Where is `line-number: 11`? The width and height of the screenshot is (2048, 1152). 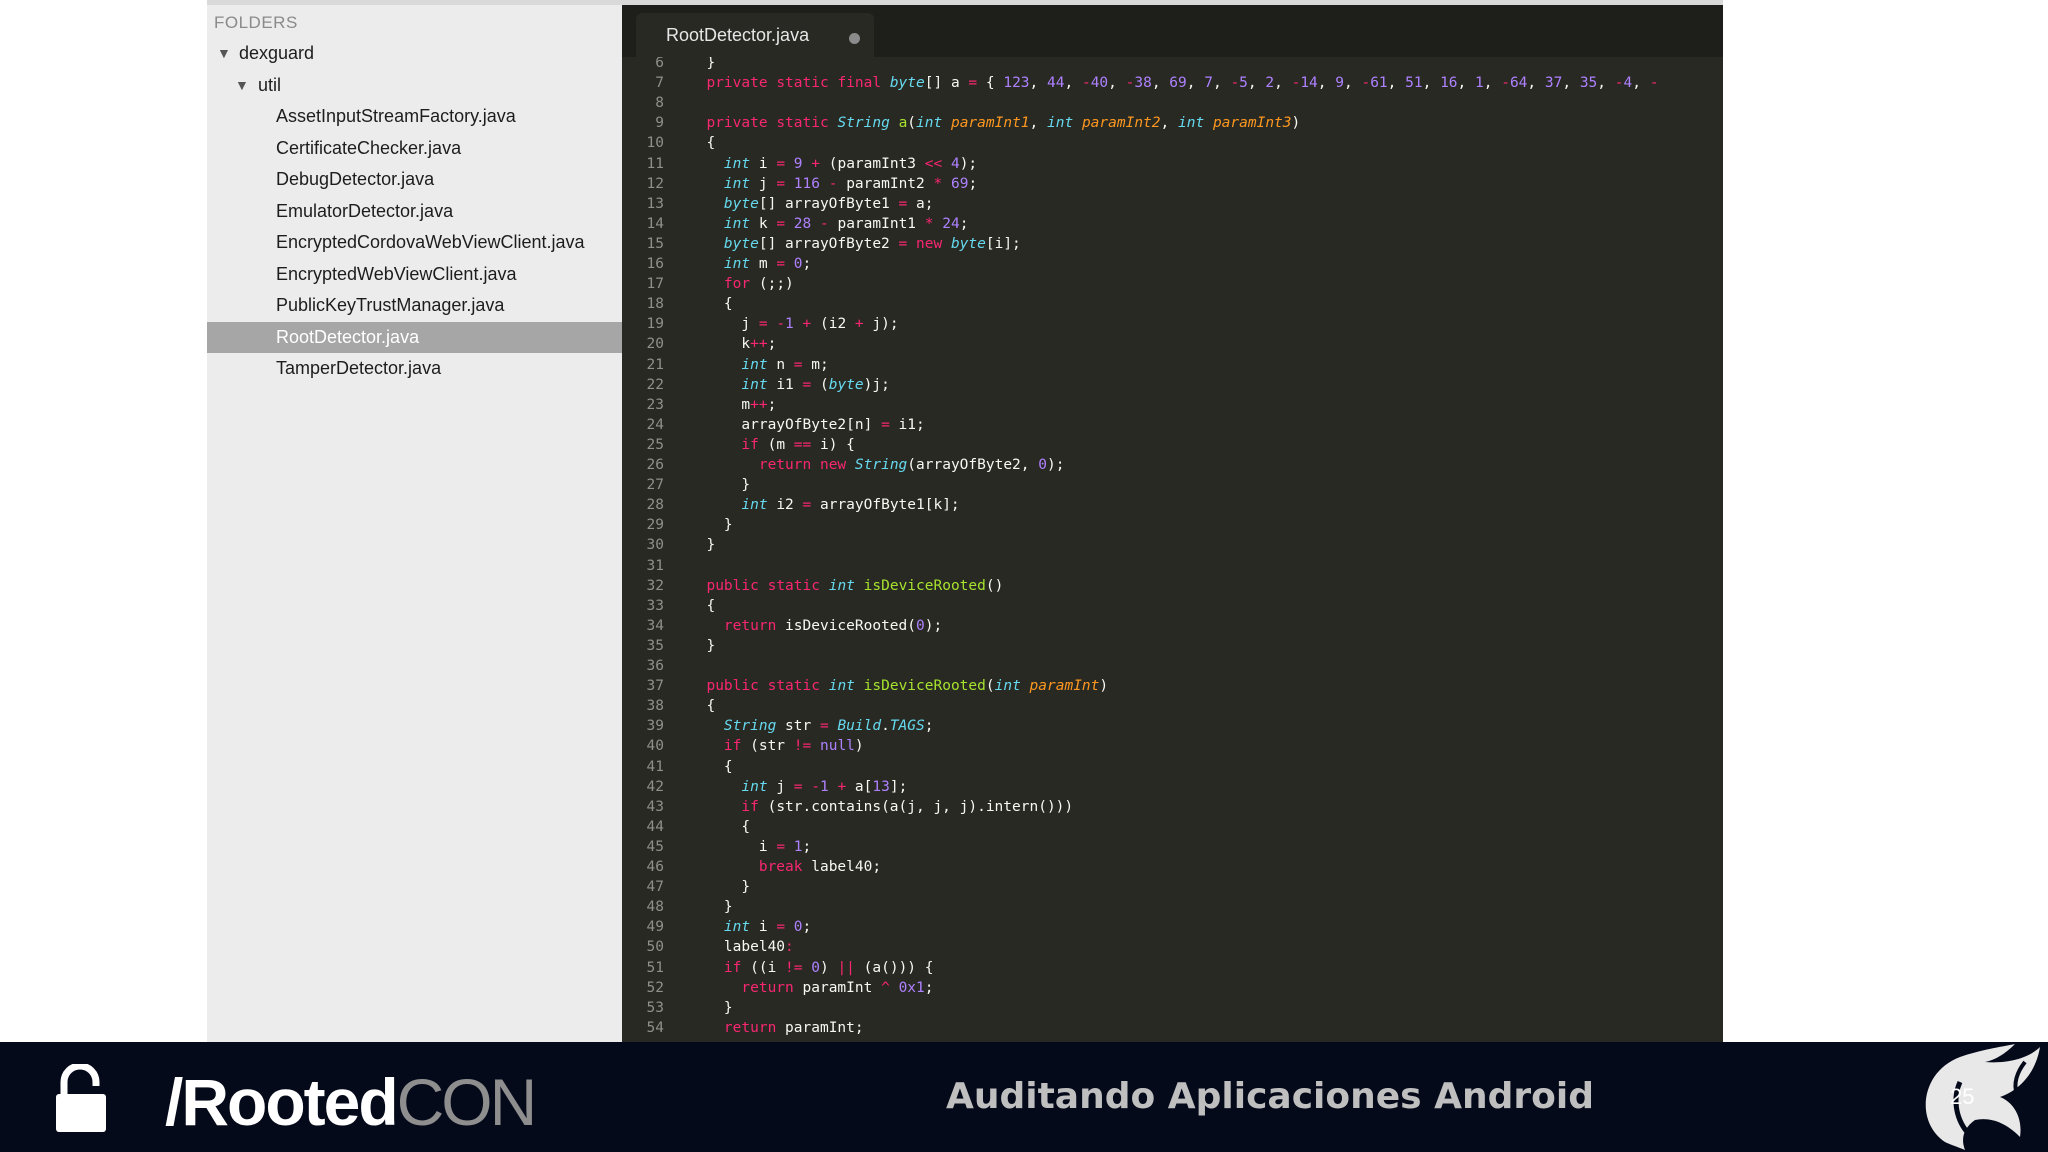
line-number: 11 is located at coordinates (655, 163).